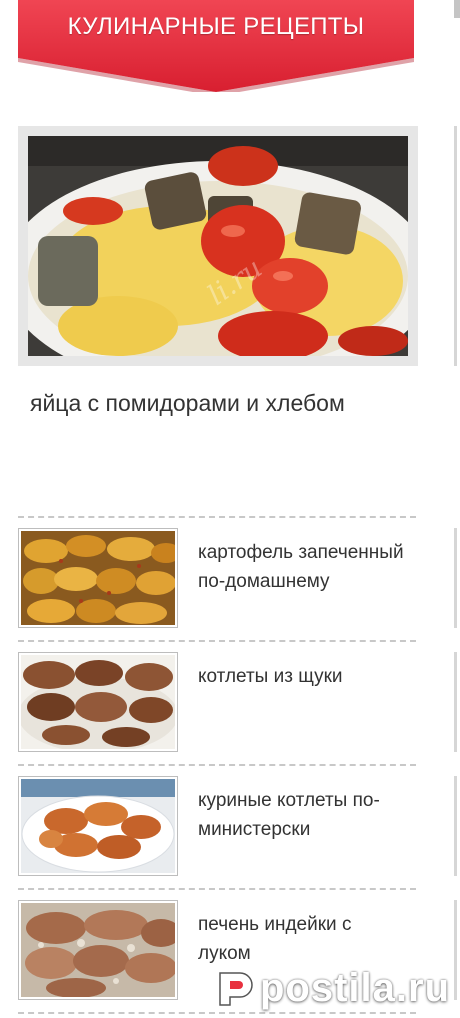  What do you see at coordinates (457, 509) in the screenshot?
I see `adjacent-column-edge` at bounding box center [457, 509].